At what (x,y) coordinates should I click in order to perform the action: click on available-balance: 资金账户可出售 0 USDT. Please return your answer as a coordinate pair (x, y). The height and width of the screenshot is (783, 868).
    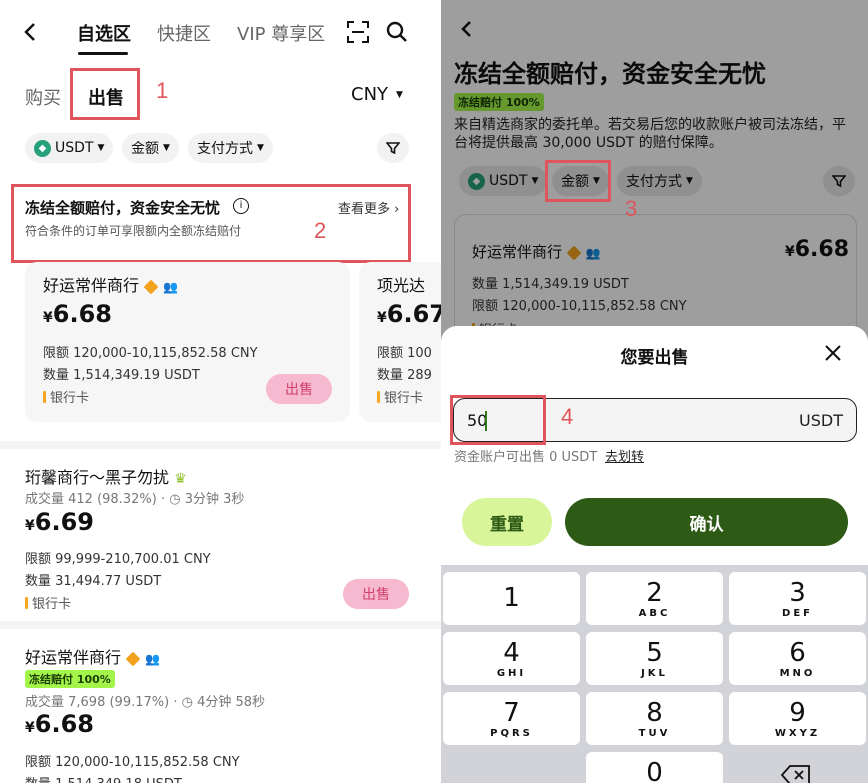
    Looking at the image, I should click on (526, 457).